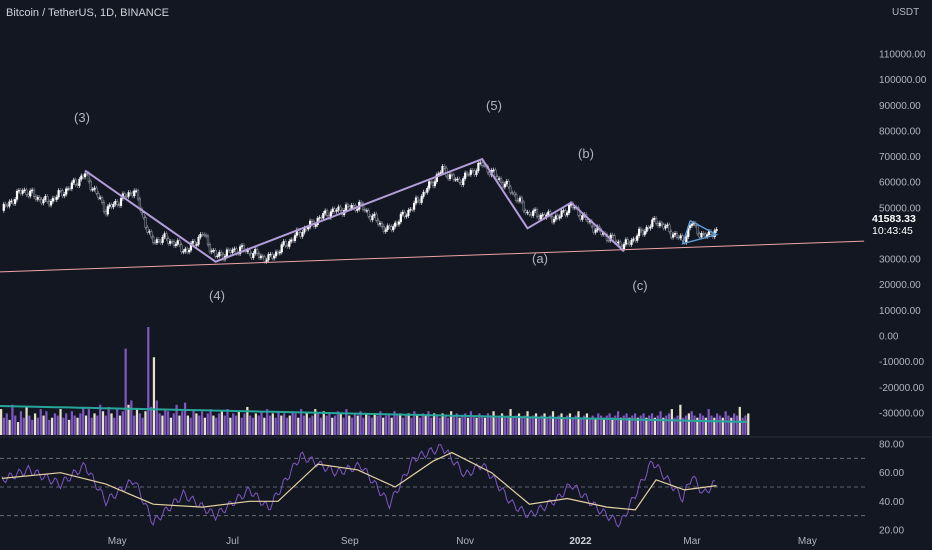  I want to click on support-trend-line, so click(432, 256).